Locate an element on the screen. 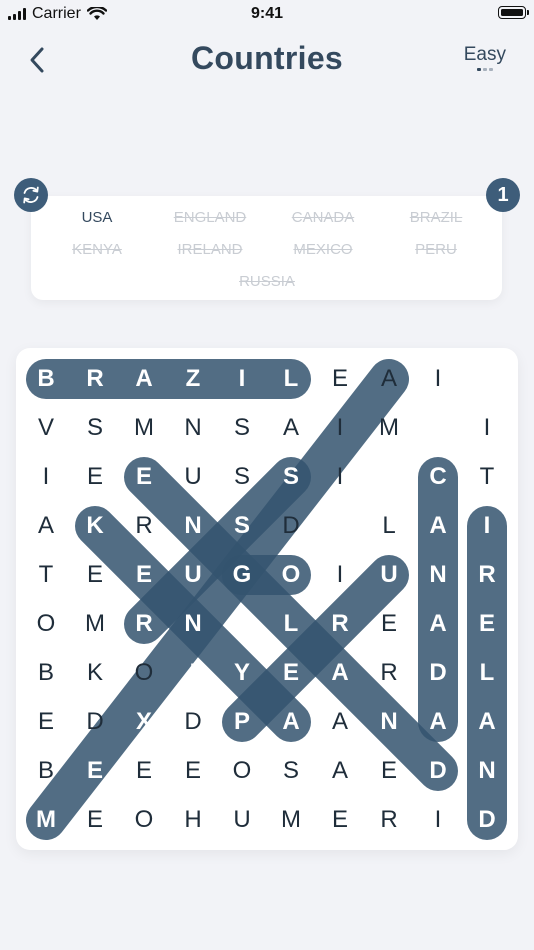 This screenshot has width=534, height=950. grid-cell: P is located at coordinates (242, 722).